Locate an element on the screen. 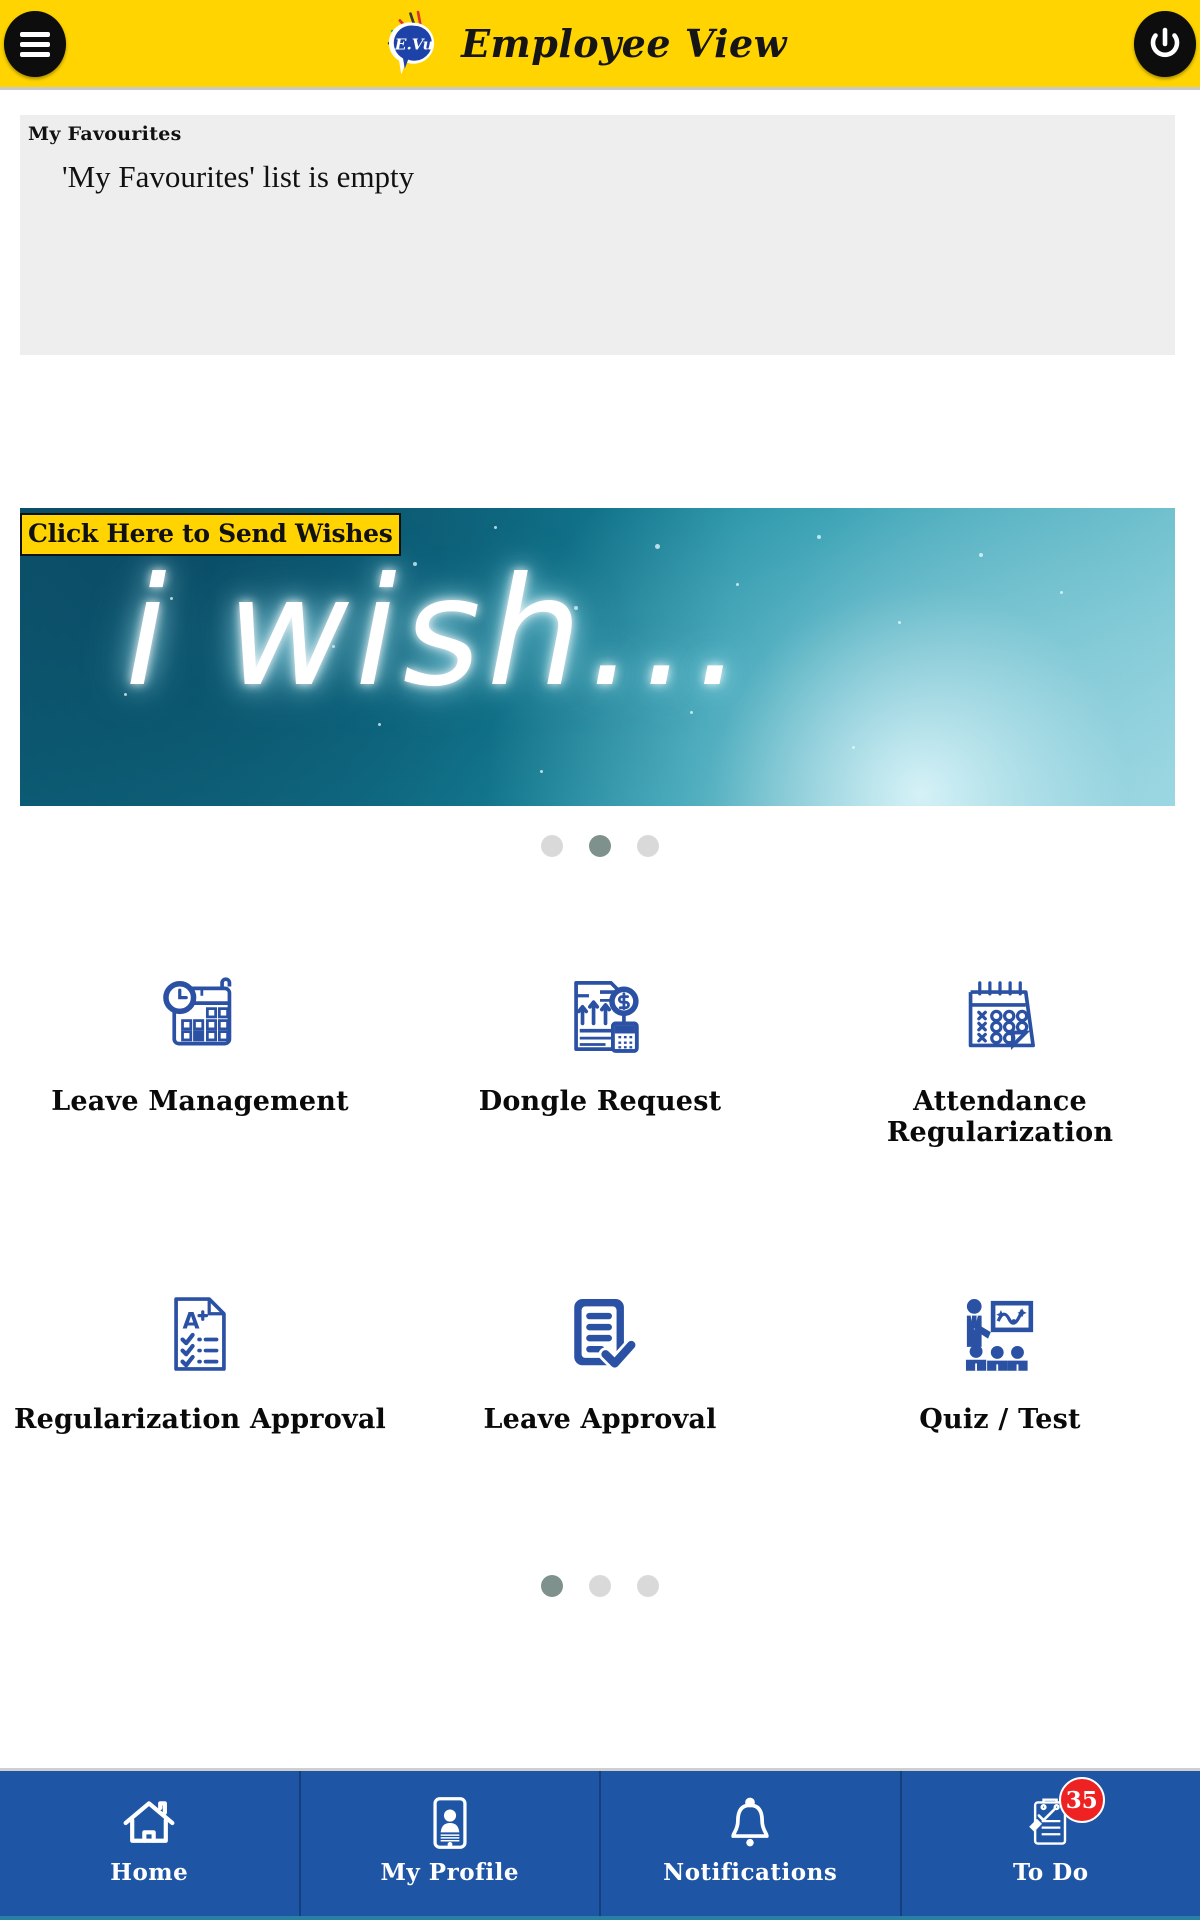 The height and width of the screenshot is (1920, 1200). clipboard-pen-icon: 35 is located at coordinates (1064, 1815).